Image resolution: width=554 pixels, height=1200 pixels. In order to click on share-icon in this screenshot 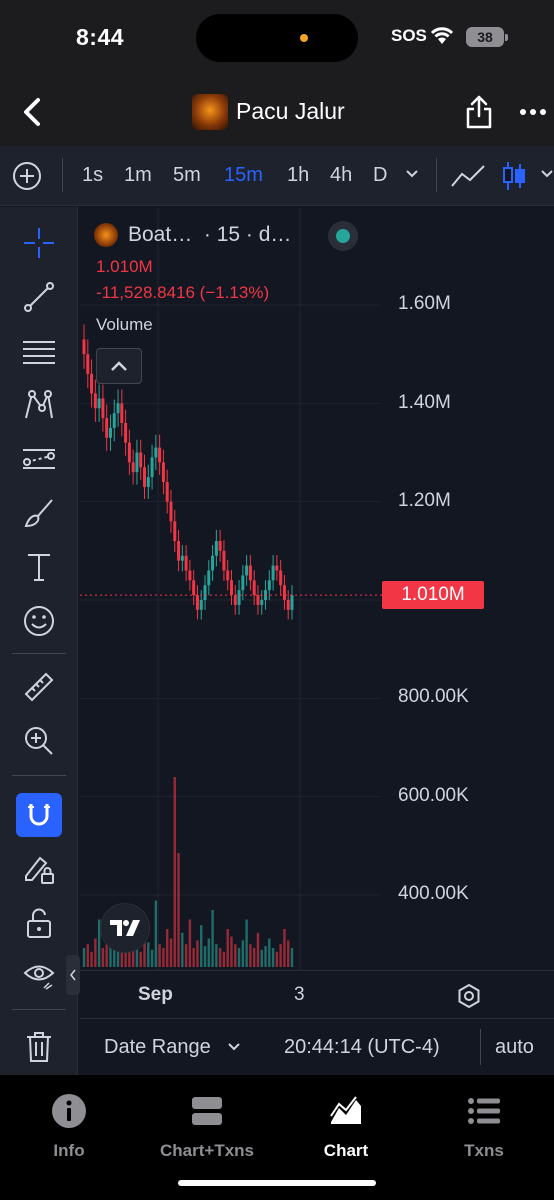, I will do `click(479, 112)`.